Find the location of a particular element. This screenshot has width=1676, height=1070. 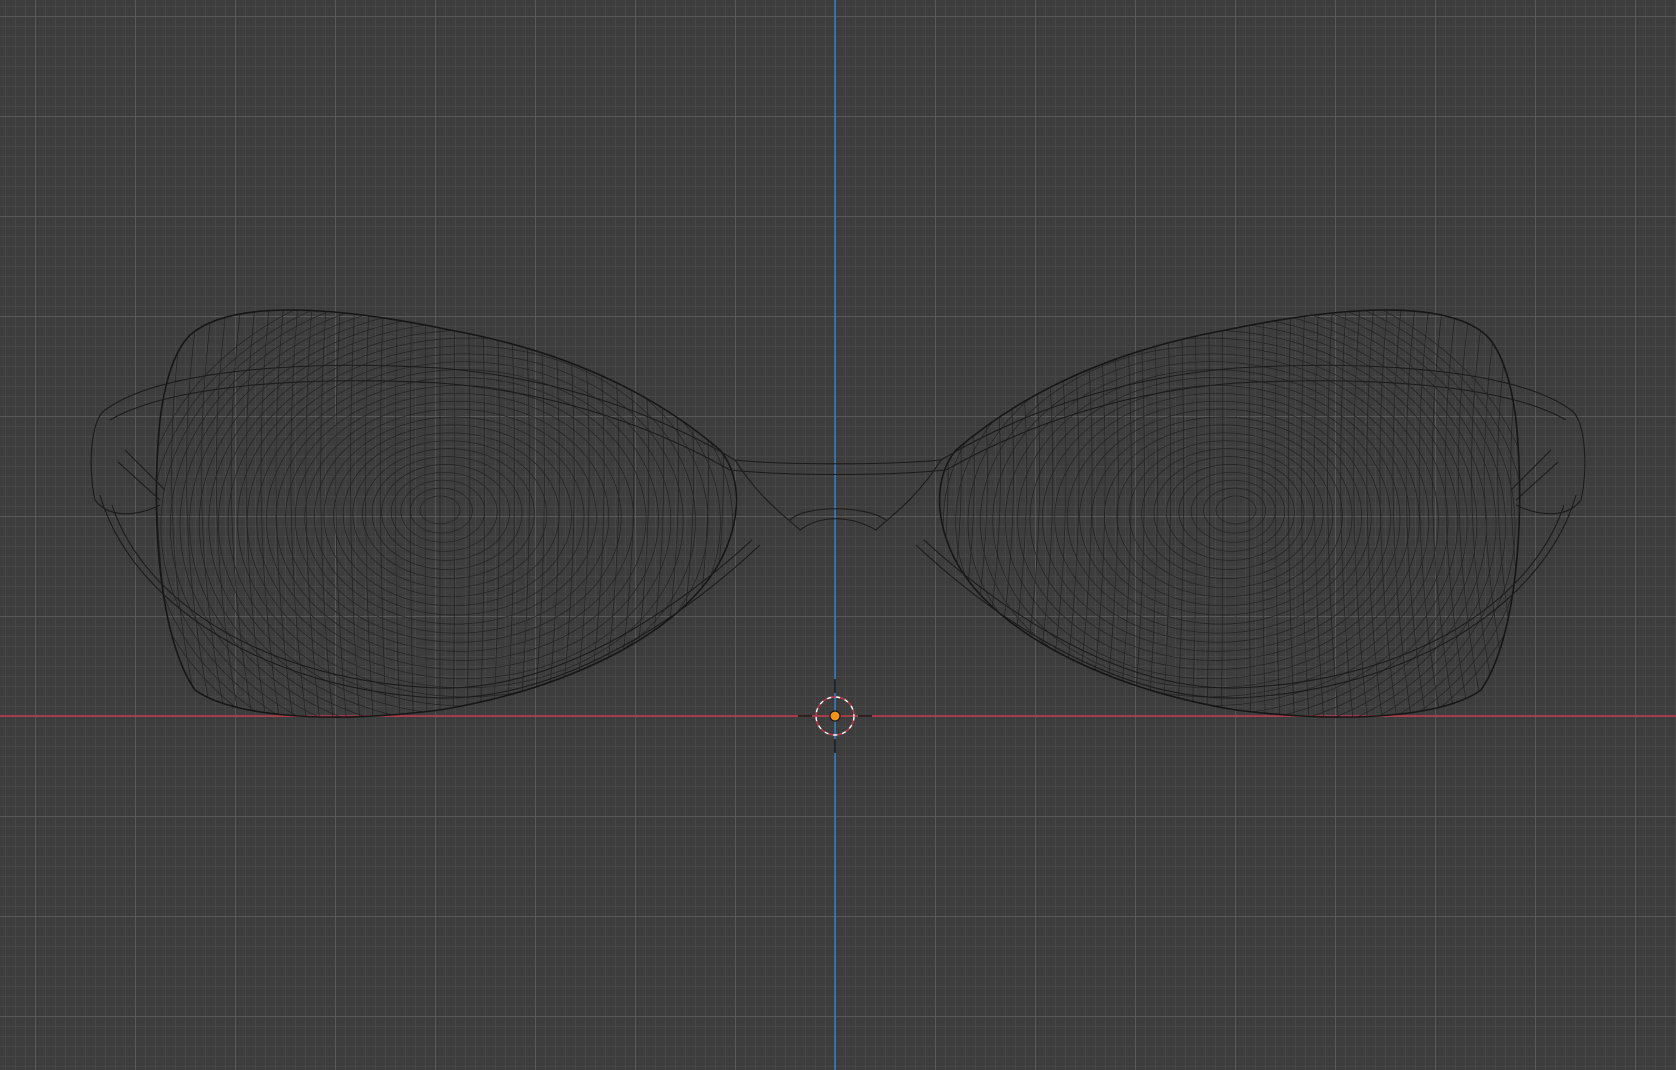

left-lens-mesh is located at coordinates (446, 514).